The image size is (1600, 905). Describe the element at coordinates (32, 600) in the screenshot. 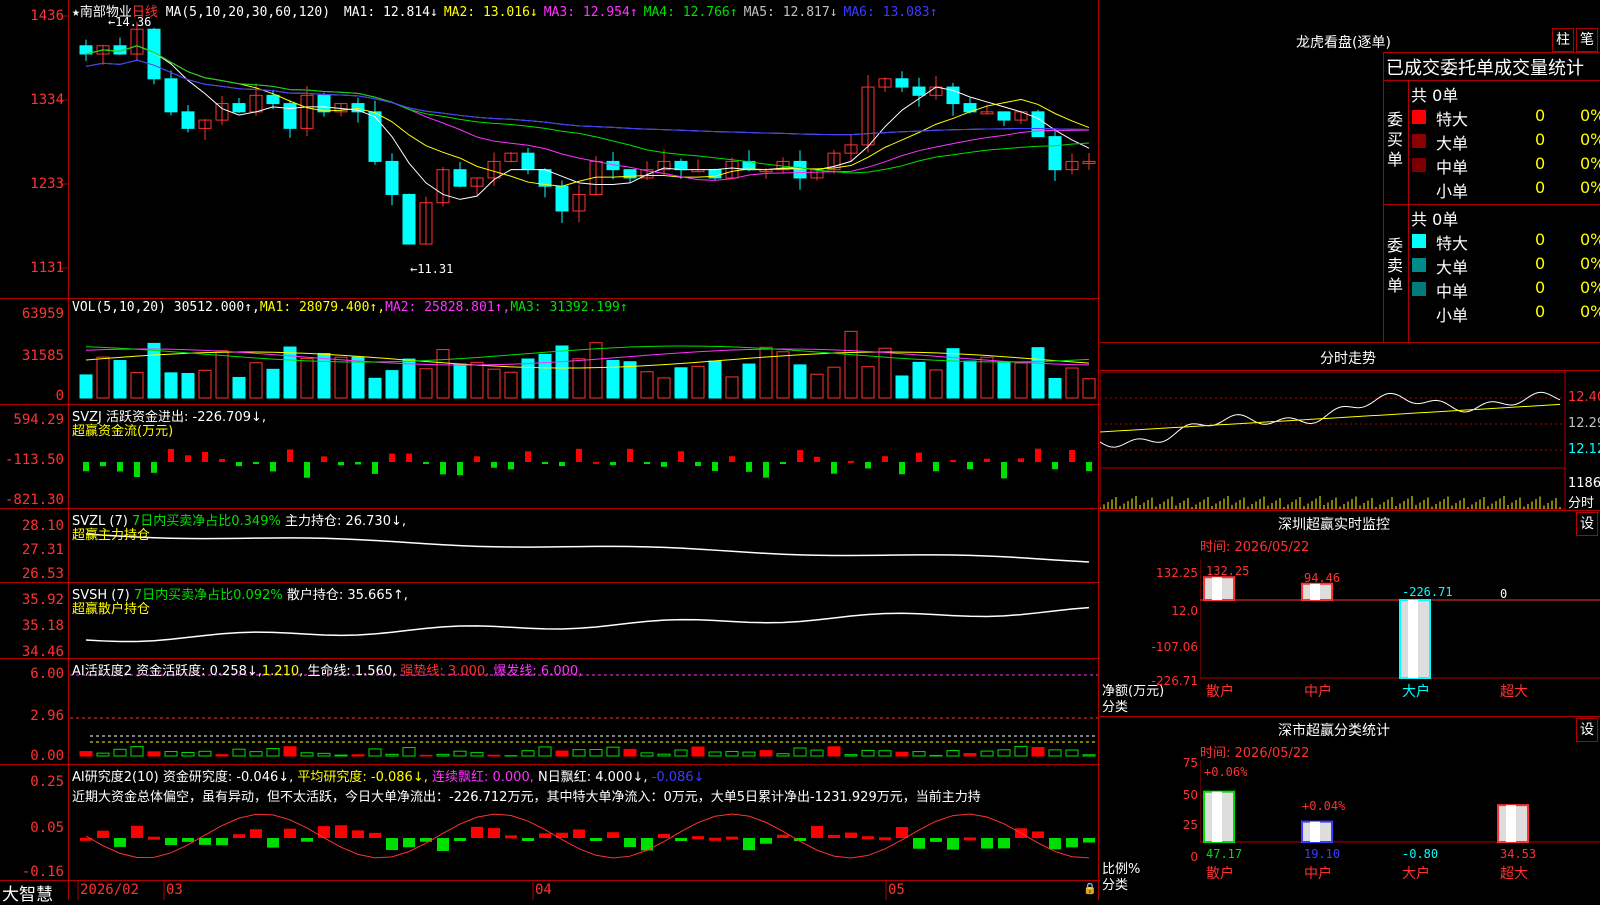

I see `svsh-axis-label: 35.92` at that location.